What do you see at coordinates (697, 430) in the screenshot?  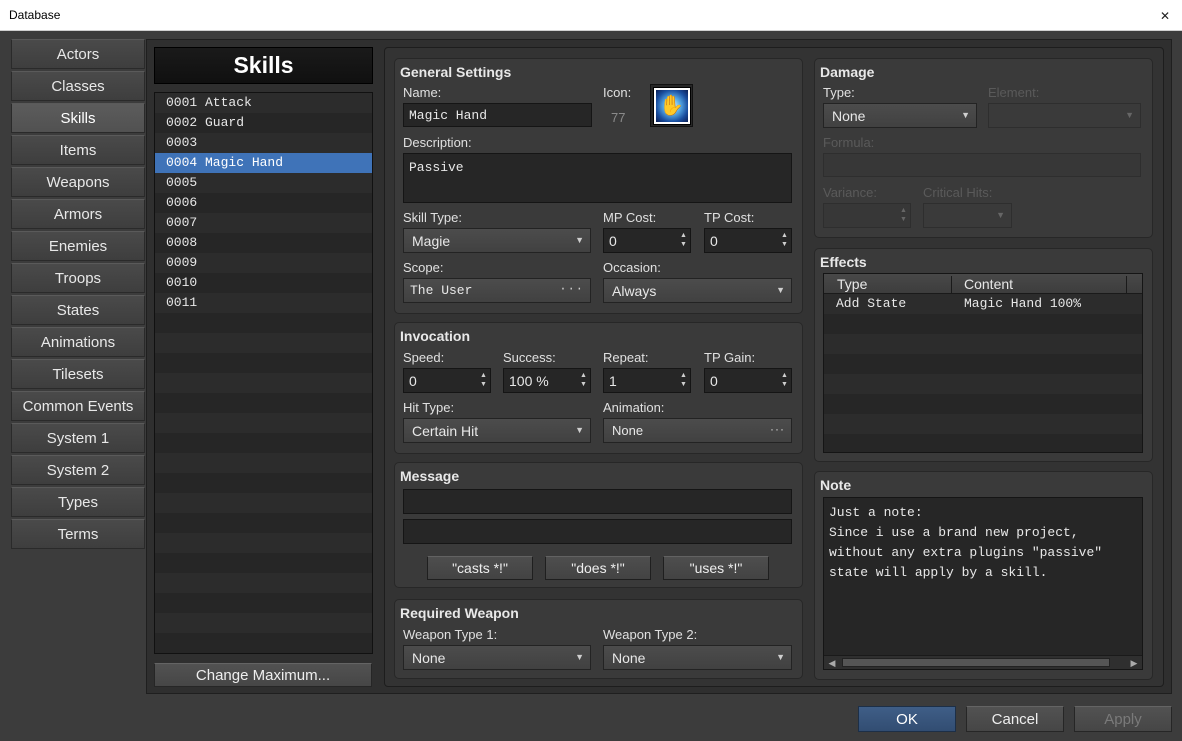 I see `animation-select: None ···` at bounding box center [697, 430].